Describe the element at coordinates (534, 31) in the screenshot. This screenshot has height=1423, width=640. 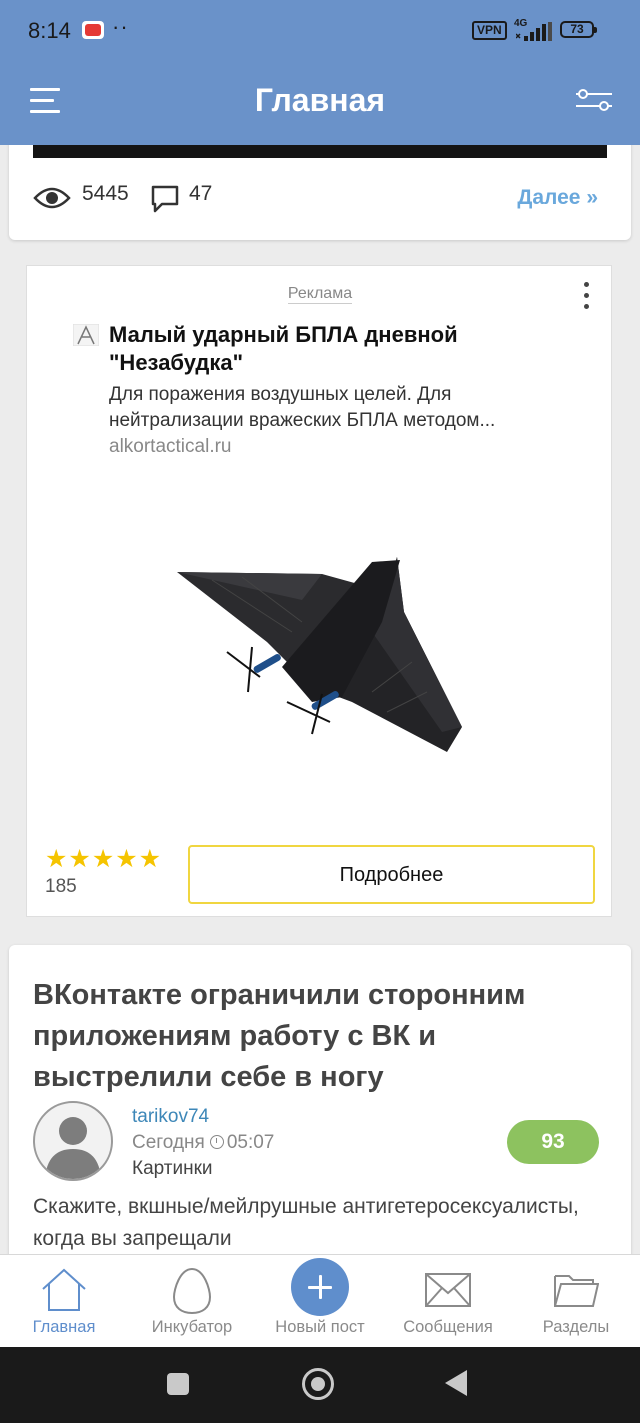
I see `signal-icon` at that location.